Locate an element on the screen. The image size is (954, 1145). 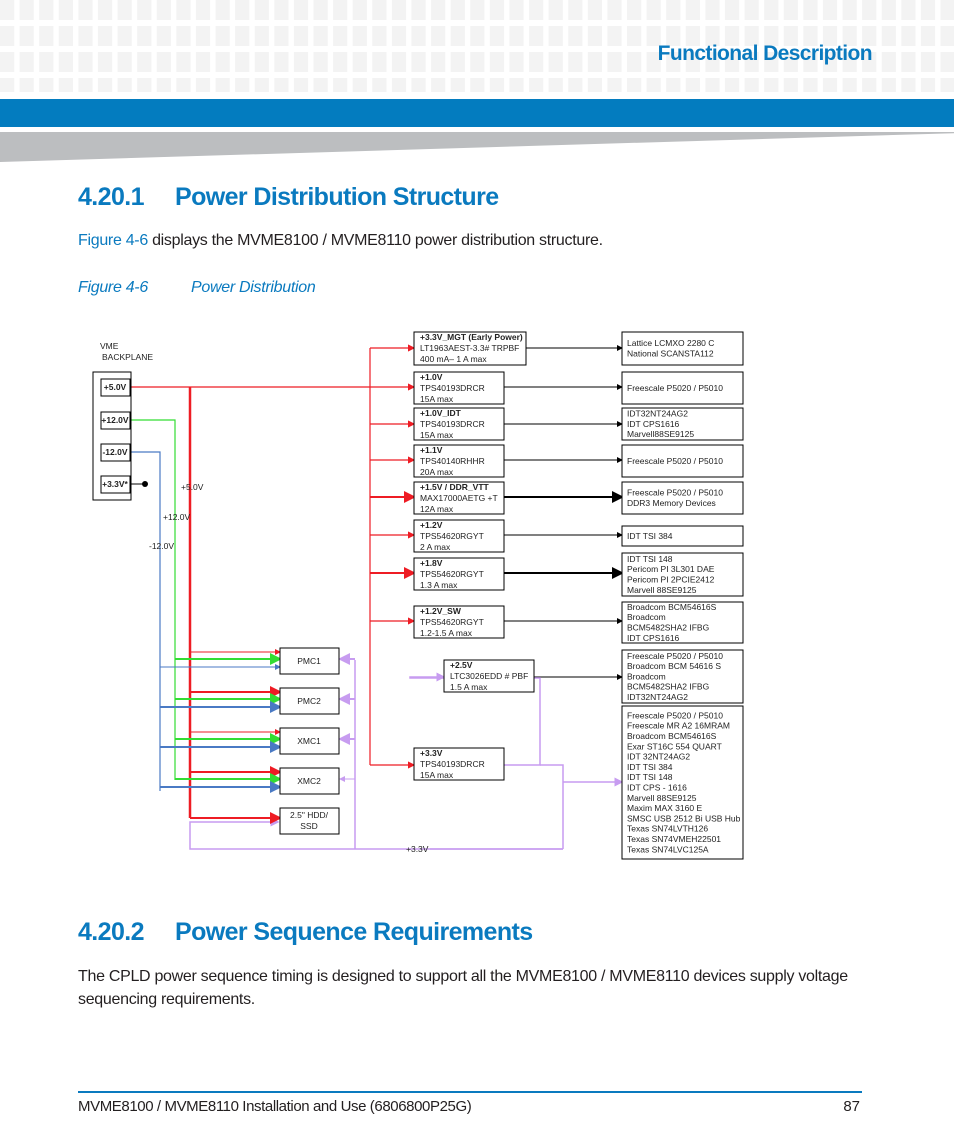
load-device: Maxim MAX 3160 E is located at coordinates (664, 808).